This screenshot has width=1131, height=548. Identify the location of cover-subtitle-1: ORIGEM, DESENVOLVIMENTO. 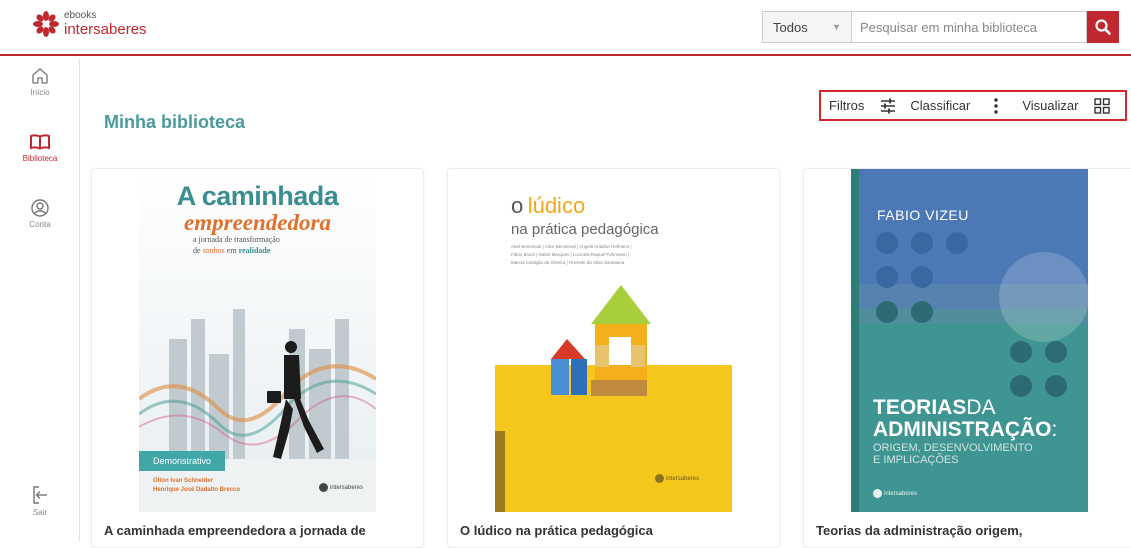
(953, 448).